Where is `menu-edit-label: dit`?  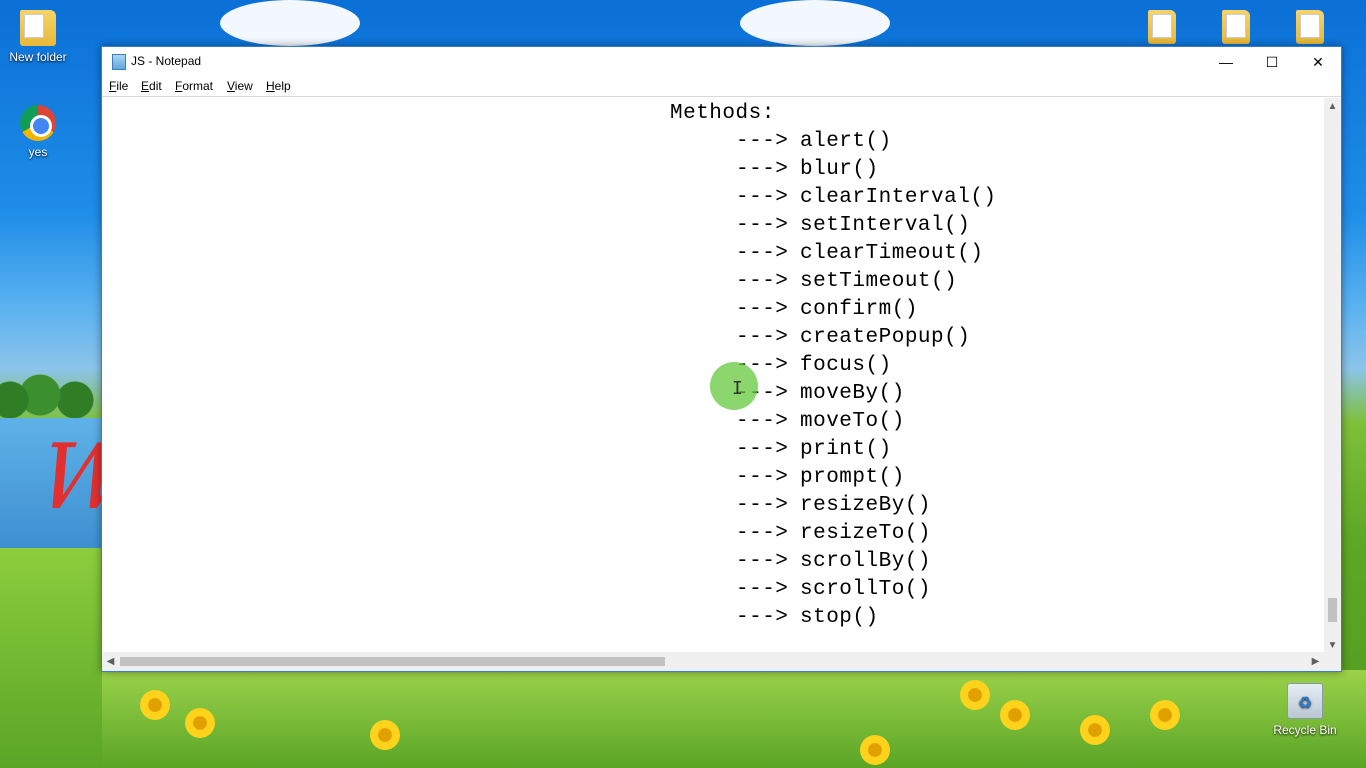
menu-edit-label: dit is located at coordinates (155, 86).